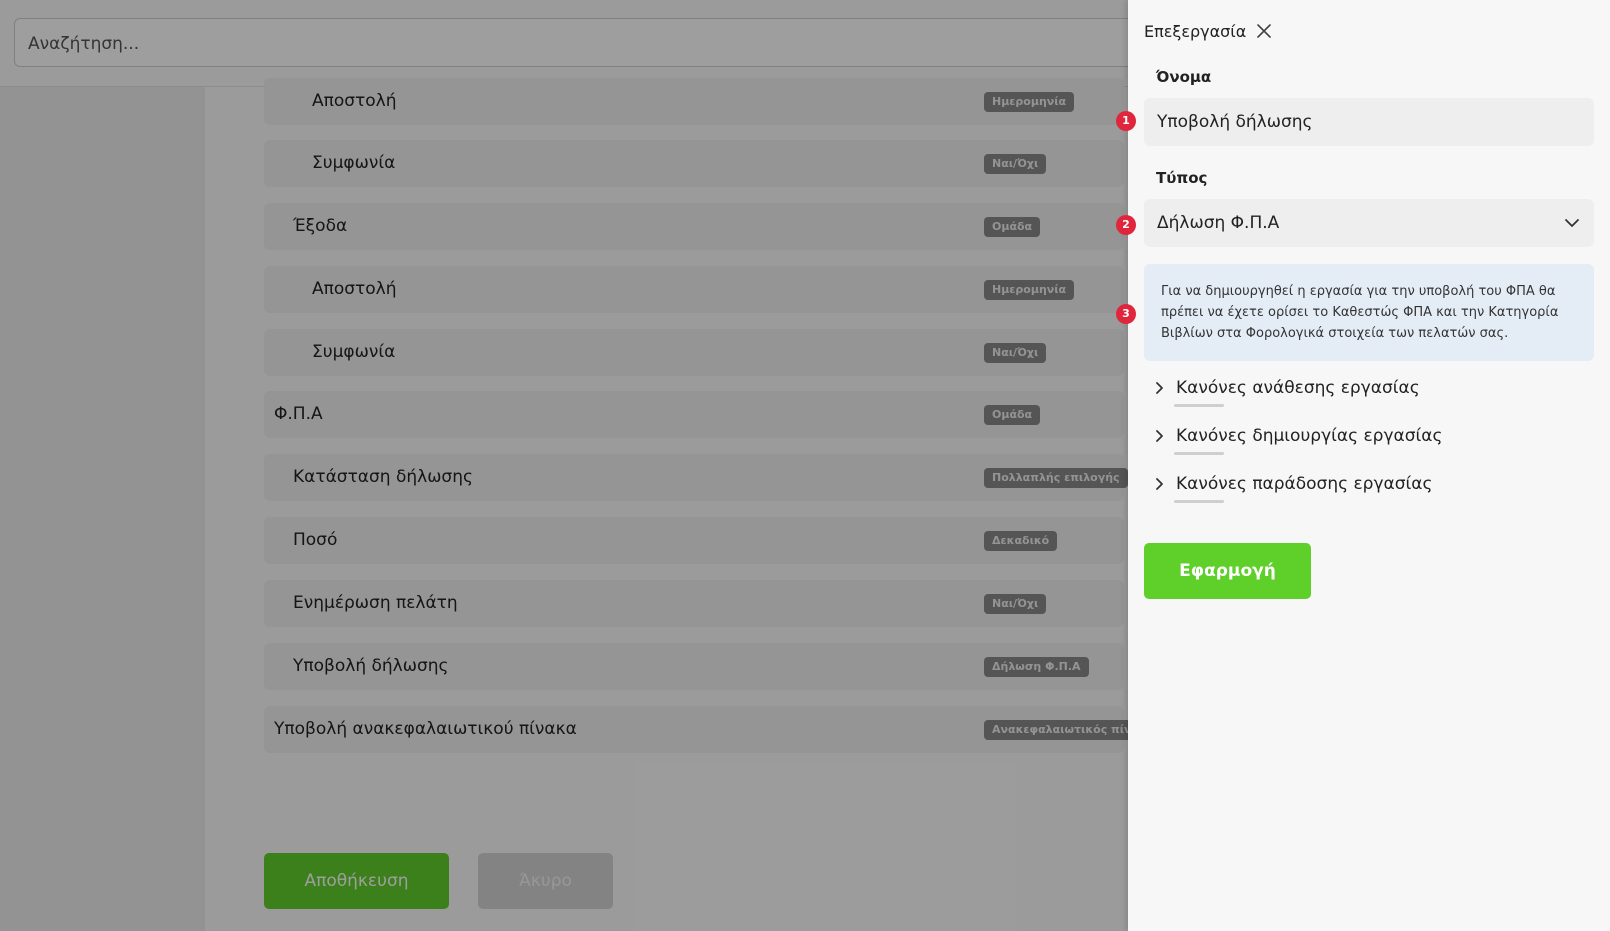  What do you see at coordinates (1195, 31) in the screenshot?
I see `panel-title: Επεξεργασία` at bounding box center [1195, 31].